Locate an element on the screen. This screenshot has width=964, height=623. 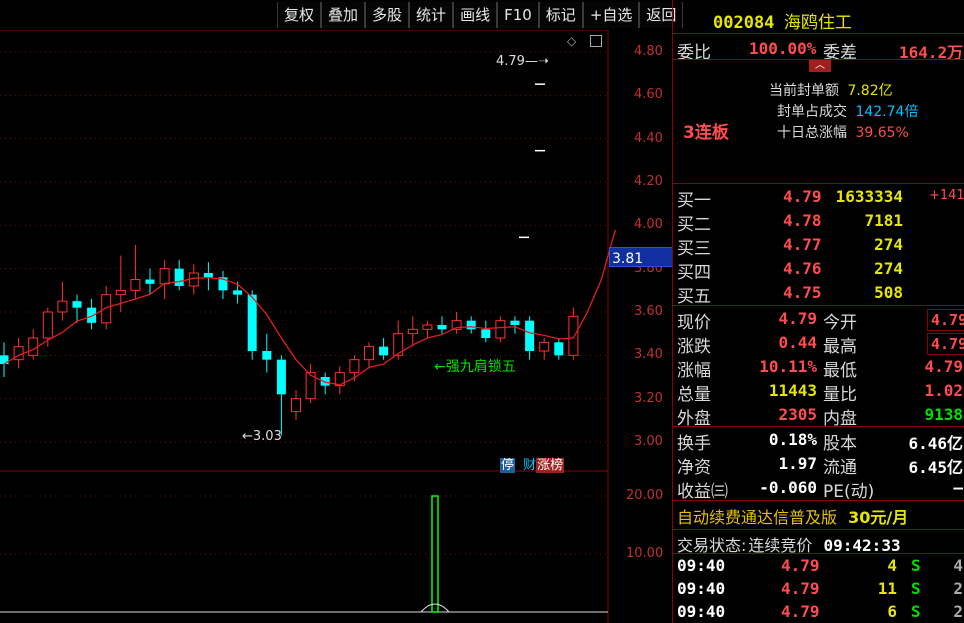
diamond-icon: ◇ is located at coordinates (571, 41).